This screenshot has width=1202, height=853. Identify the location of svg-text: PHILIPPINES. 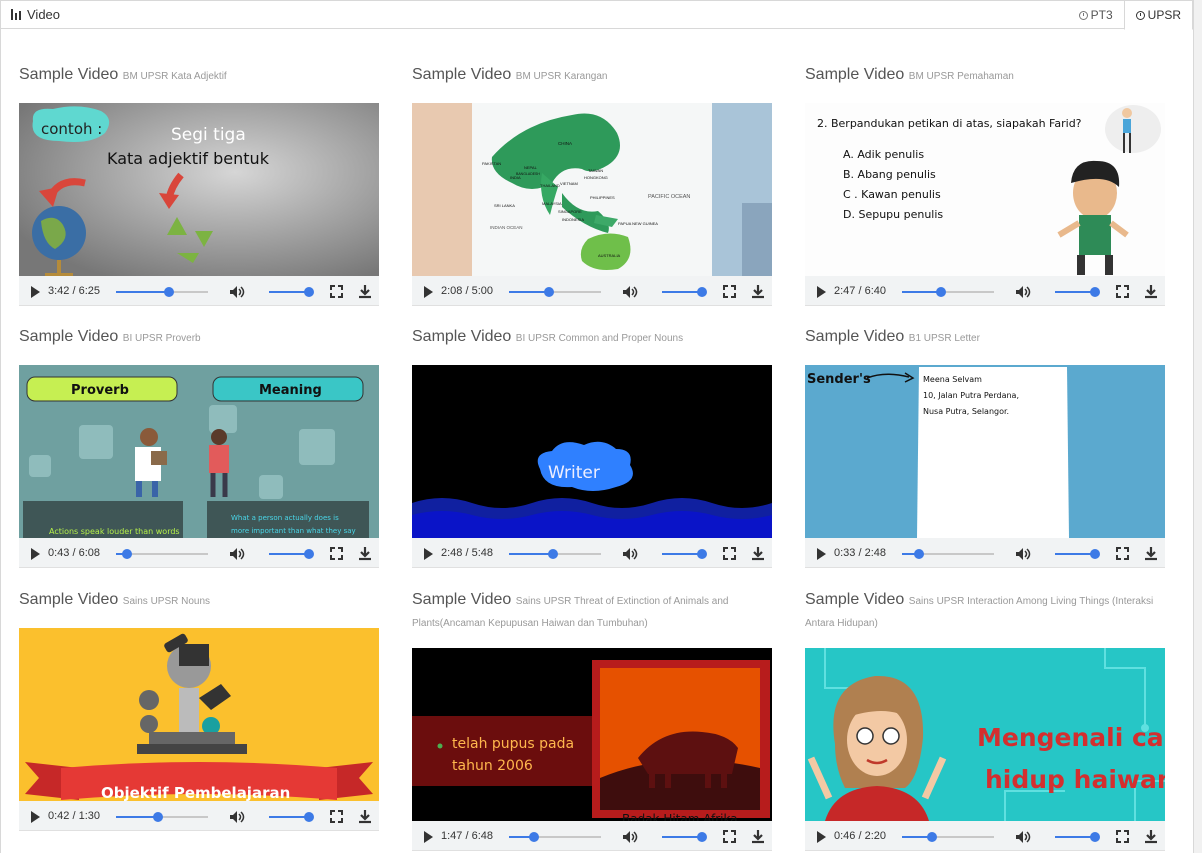
(602, 197).